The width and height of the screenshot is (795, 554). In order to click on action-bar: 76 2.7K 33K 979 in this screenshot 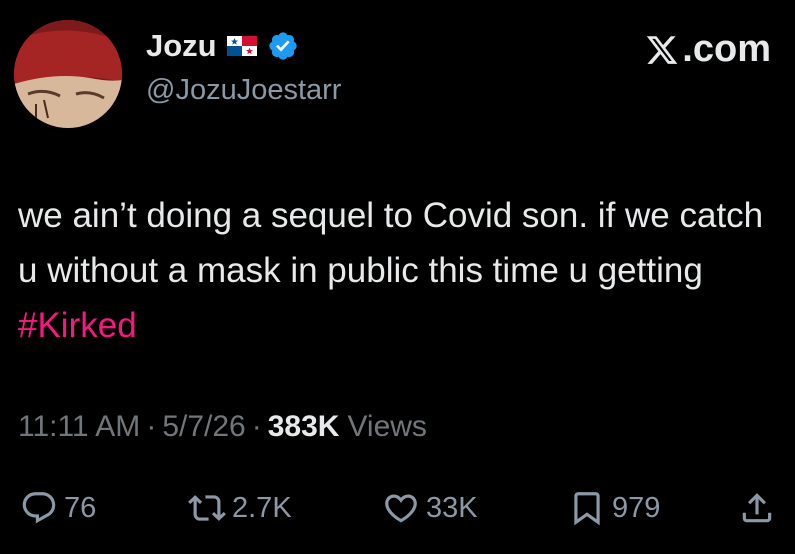, I will do `click(400, 508)`.